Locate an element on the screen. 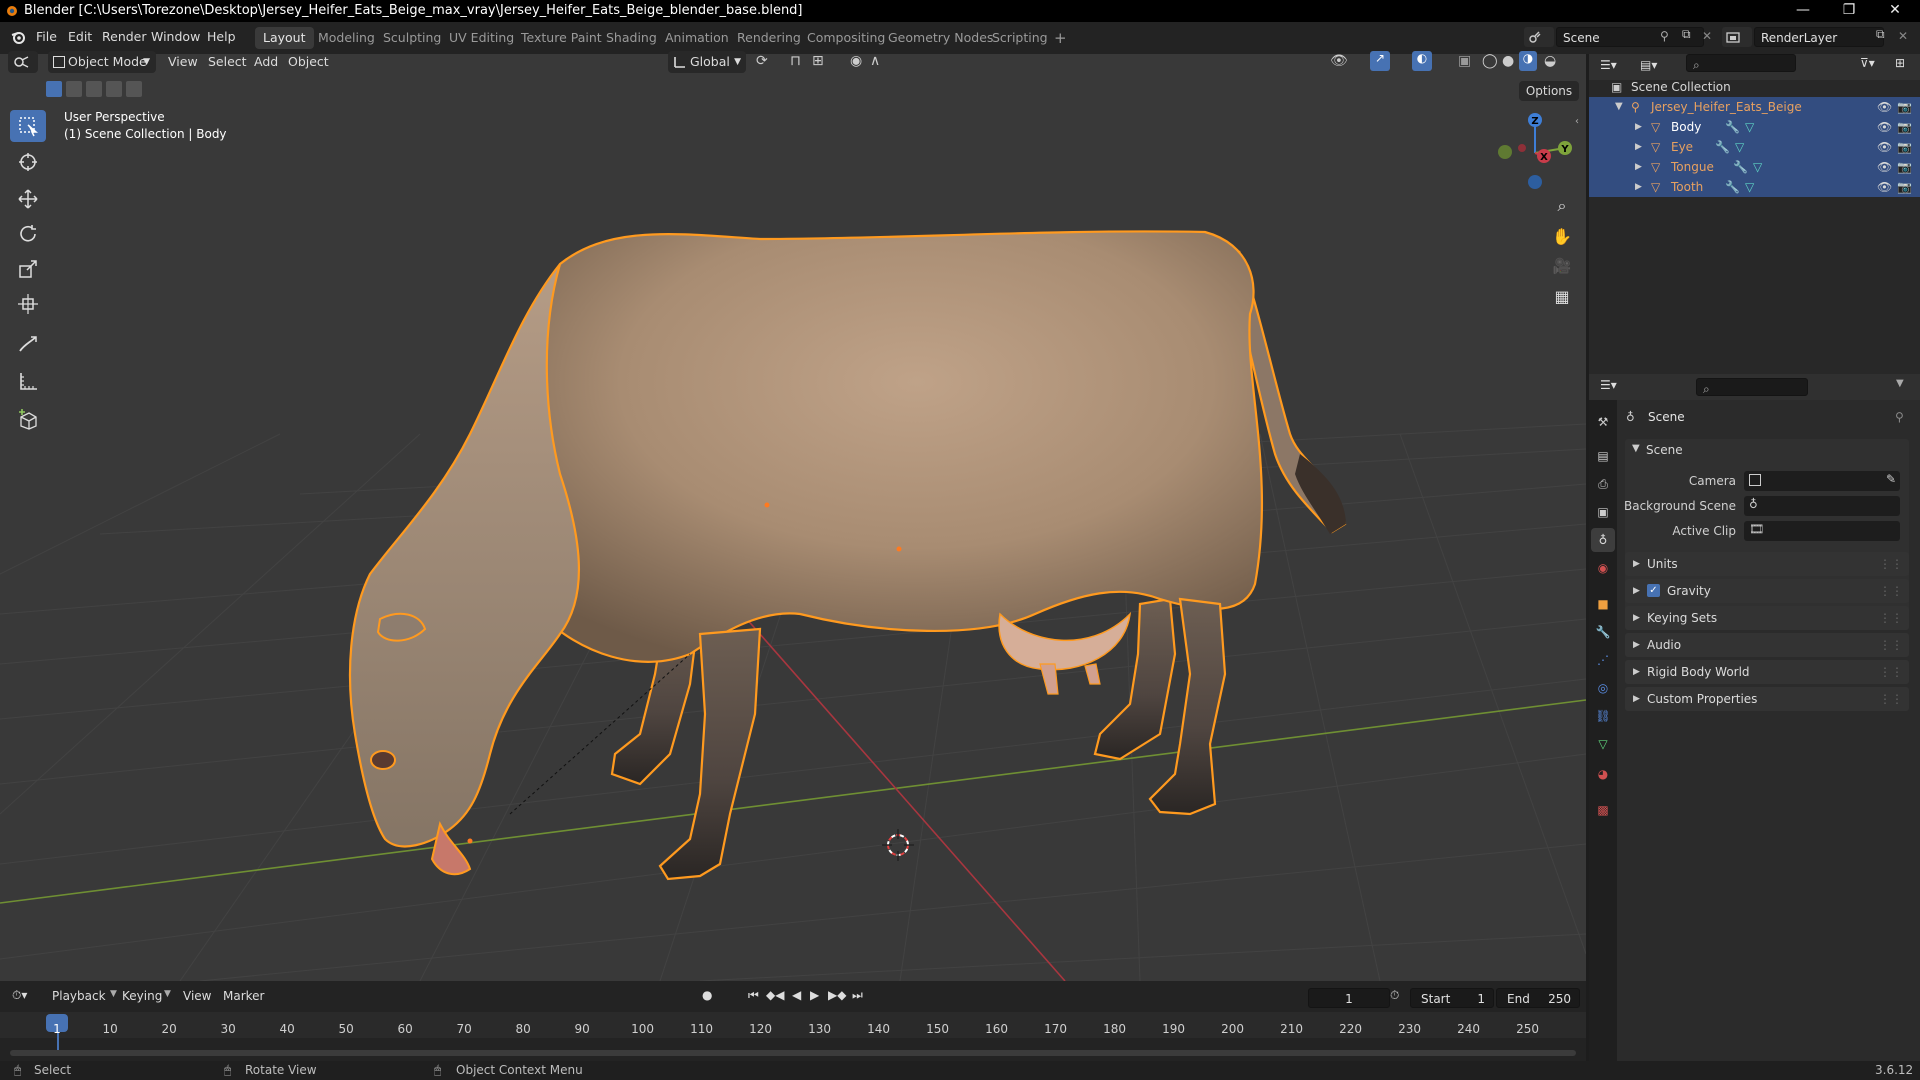 The height and width of the screenshot is (1080, 1920). active-clip-field: 🎞 is located at coordinates (1822, 531).